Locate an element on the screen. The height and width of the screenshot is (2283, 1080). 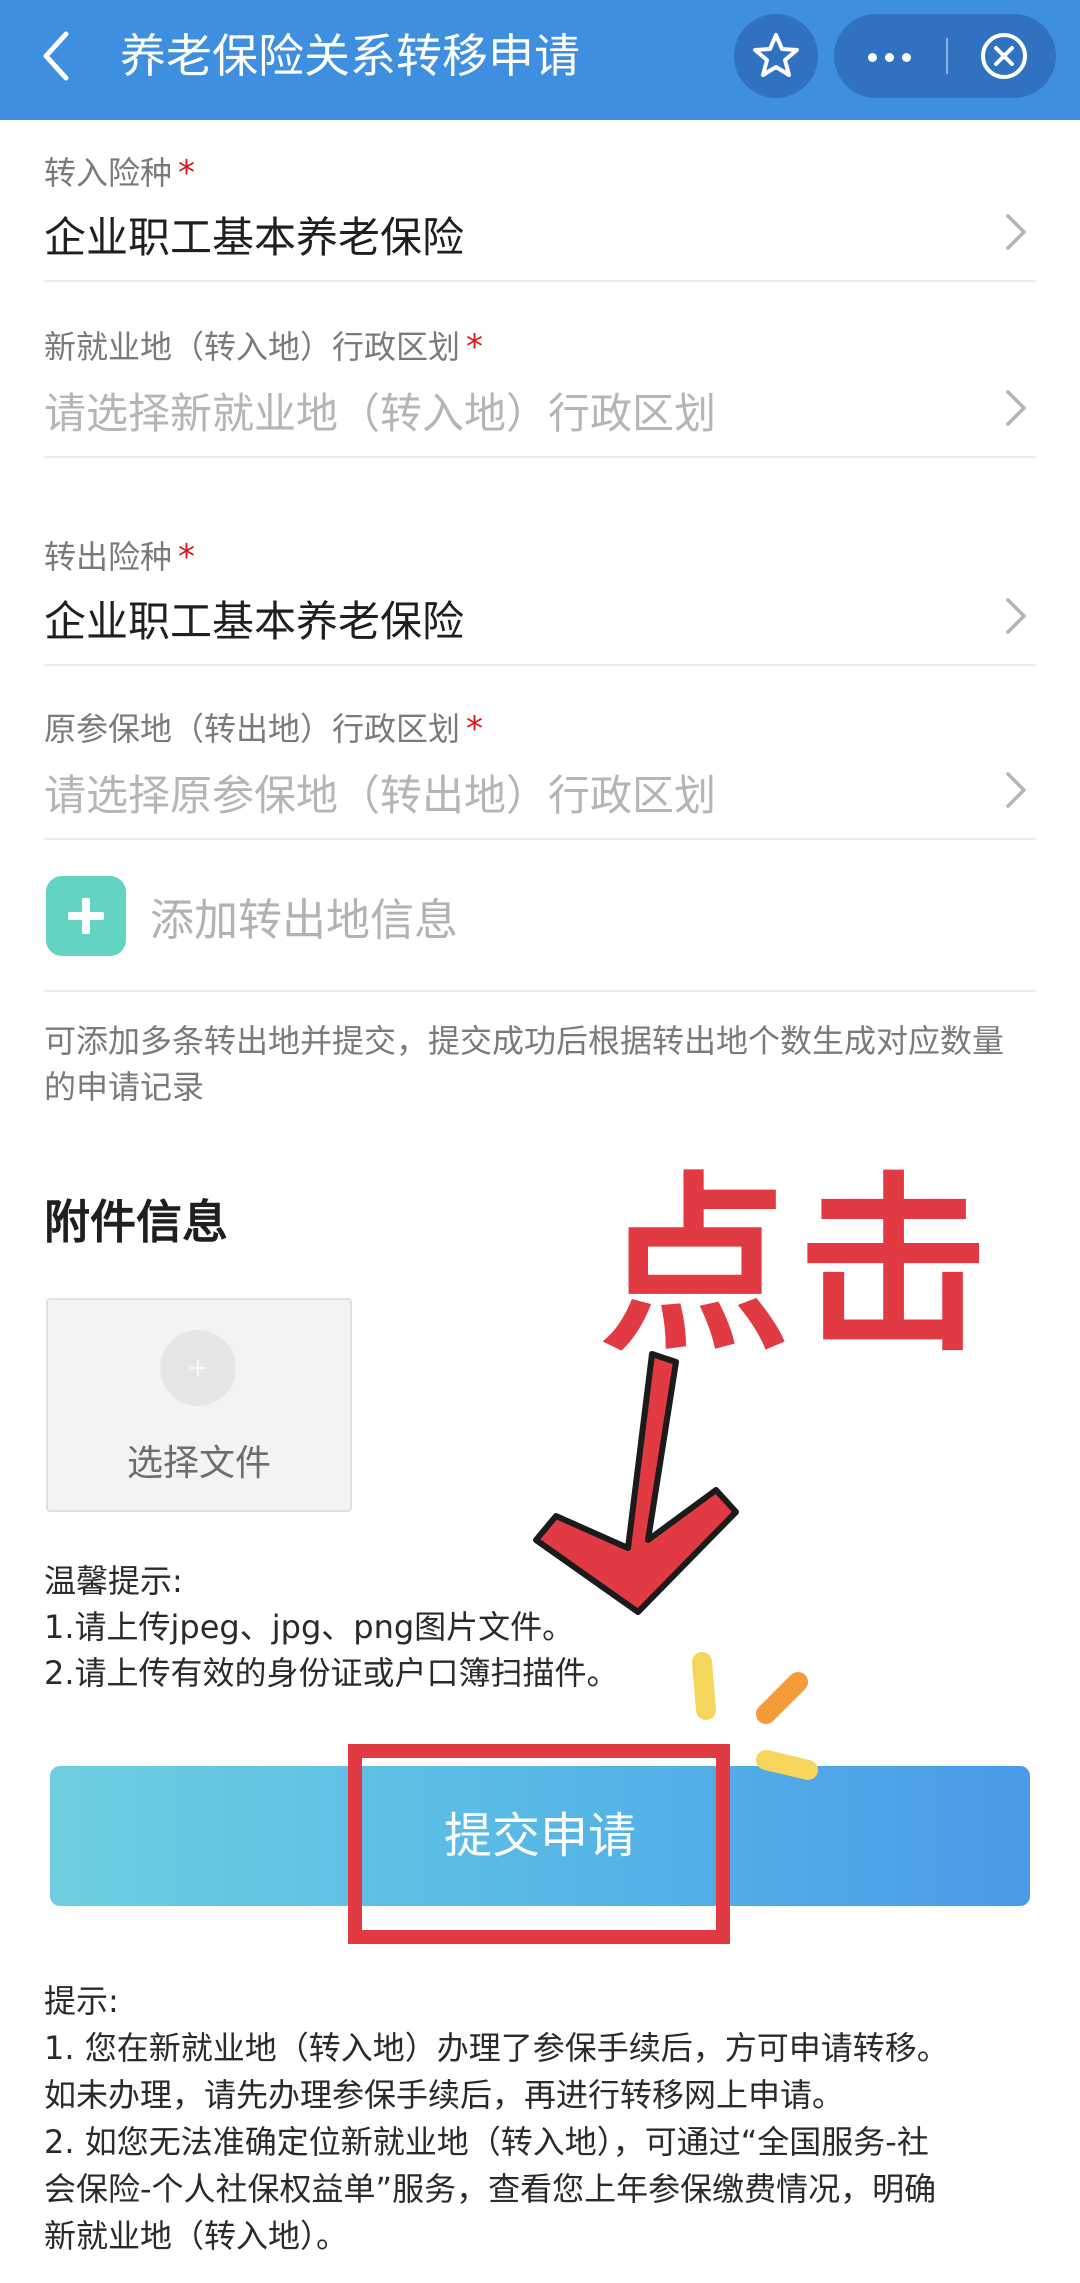
hint-line: 2. 如您无法准确定位新就业地（转入地），可通过“全国服务-社 is located at coordinates (486, 2142).